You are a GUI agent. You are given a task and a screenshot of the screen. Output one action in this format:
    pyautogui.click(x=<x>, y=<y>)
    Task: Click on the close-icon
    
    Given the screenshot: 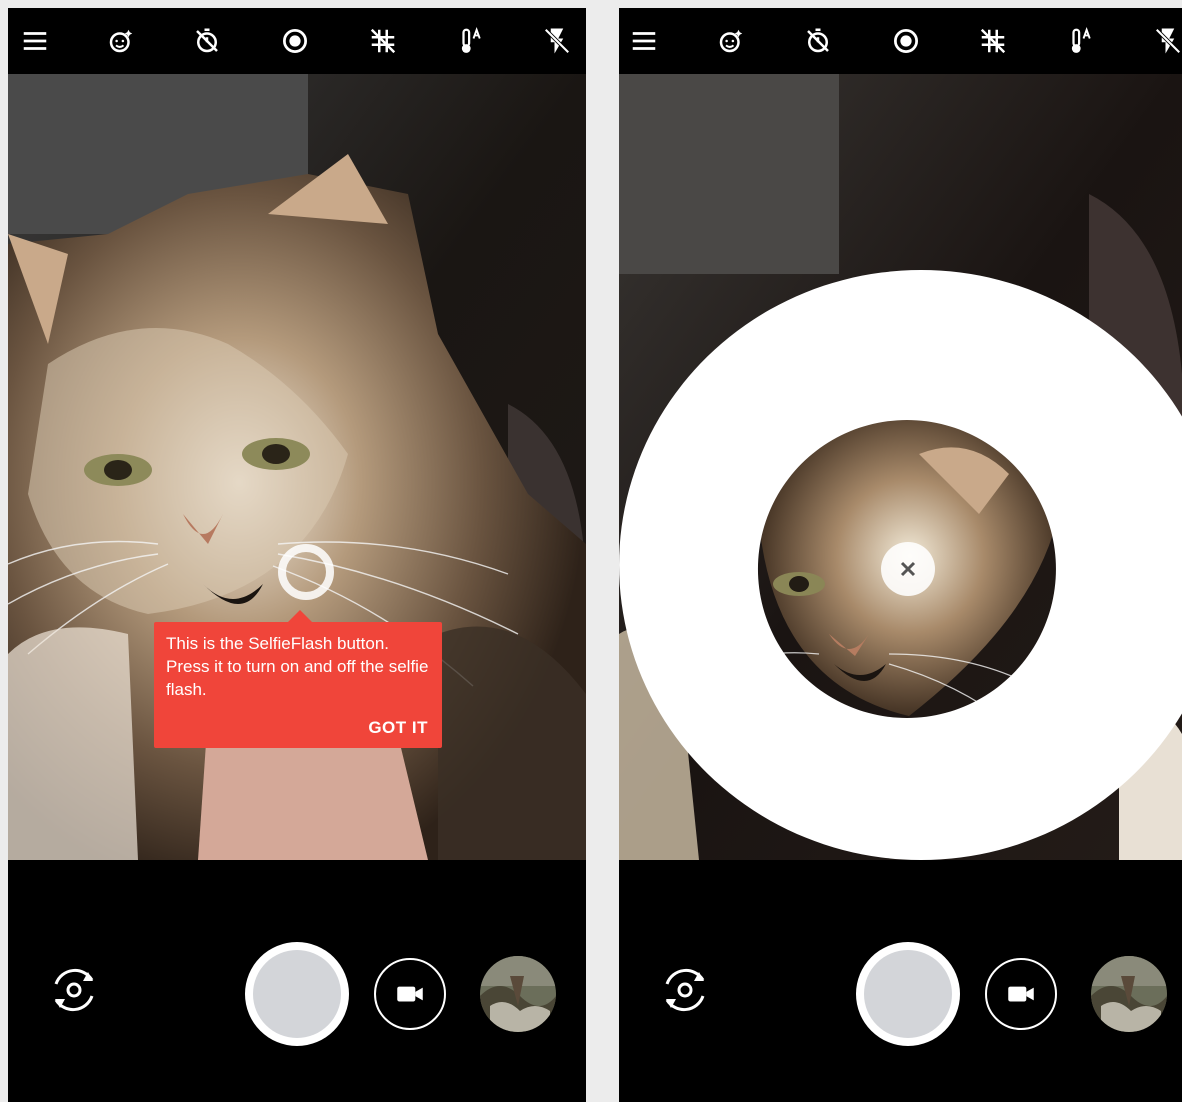 What is the action you would take?
    pyautogui.click(x=908, y=569)
    